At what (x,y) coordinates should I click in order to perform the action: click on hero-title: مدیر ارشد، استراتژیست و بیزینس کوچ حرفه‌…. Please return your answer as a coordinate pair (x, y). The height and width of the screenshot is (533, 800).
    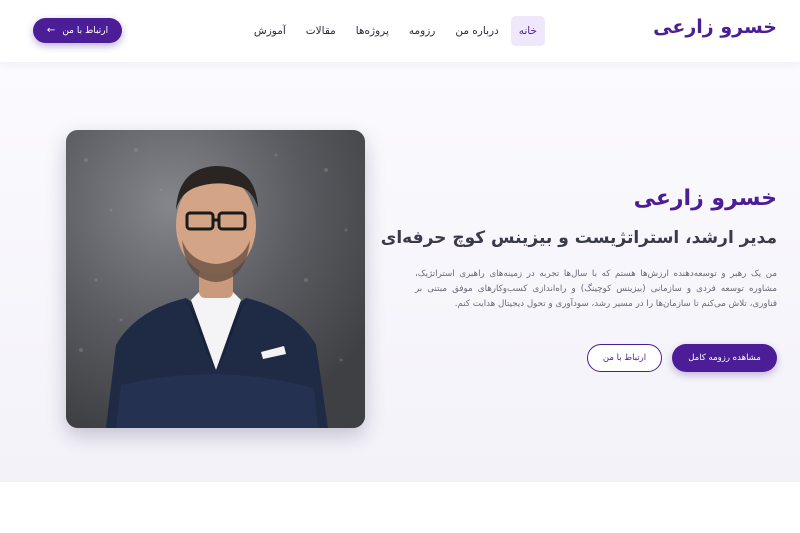
    Looking at the image, I should click on (578, 238).